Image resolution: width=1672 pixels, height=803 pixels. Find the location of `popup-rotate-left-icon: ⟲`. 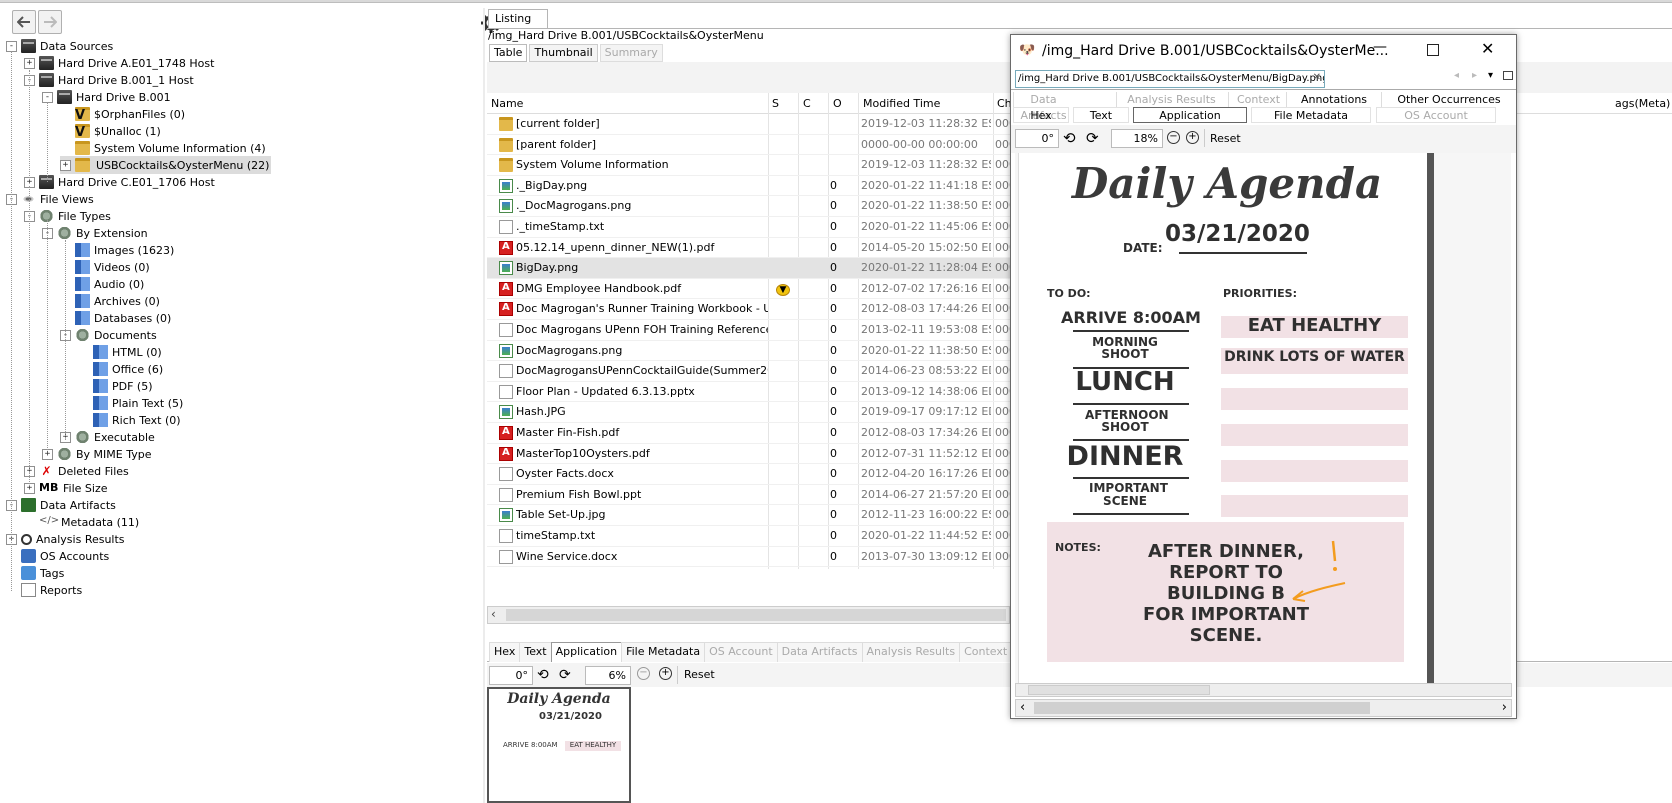

popup-rotate-left-icon: ⟲ is located at coordinates (1069, 138).